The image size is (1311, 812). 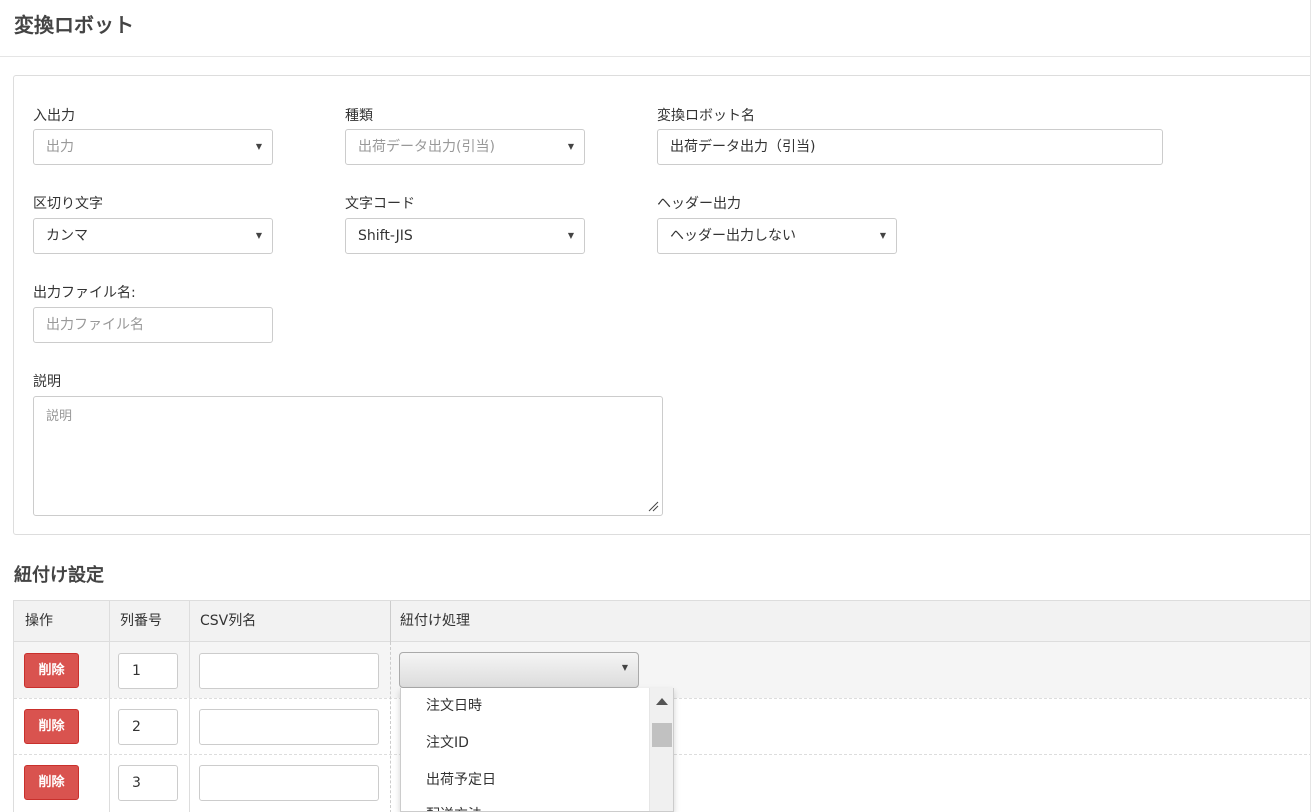 What do you see at coordinates (54, 116) in the screenshot?
I see `io-label: 入出力` at bounding box center [54, 116].